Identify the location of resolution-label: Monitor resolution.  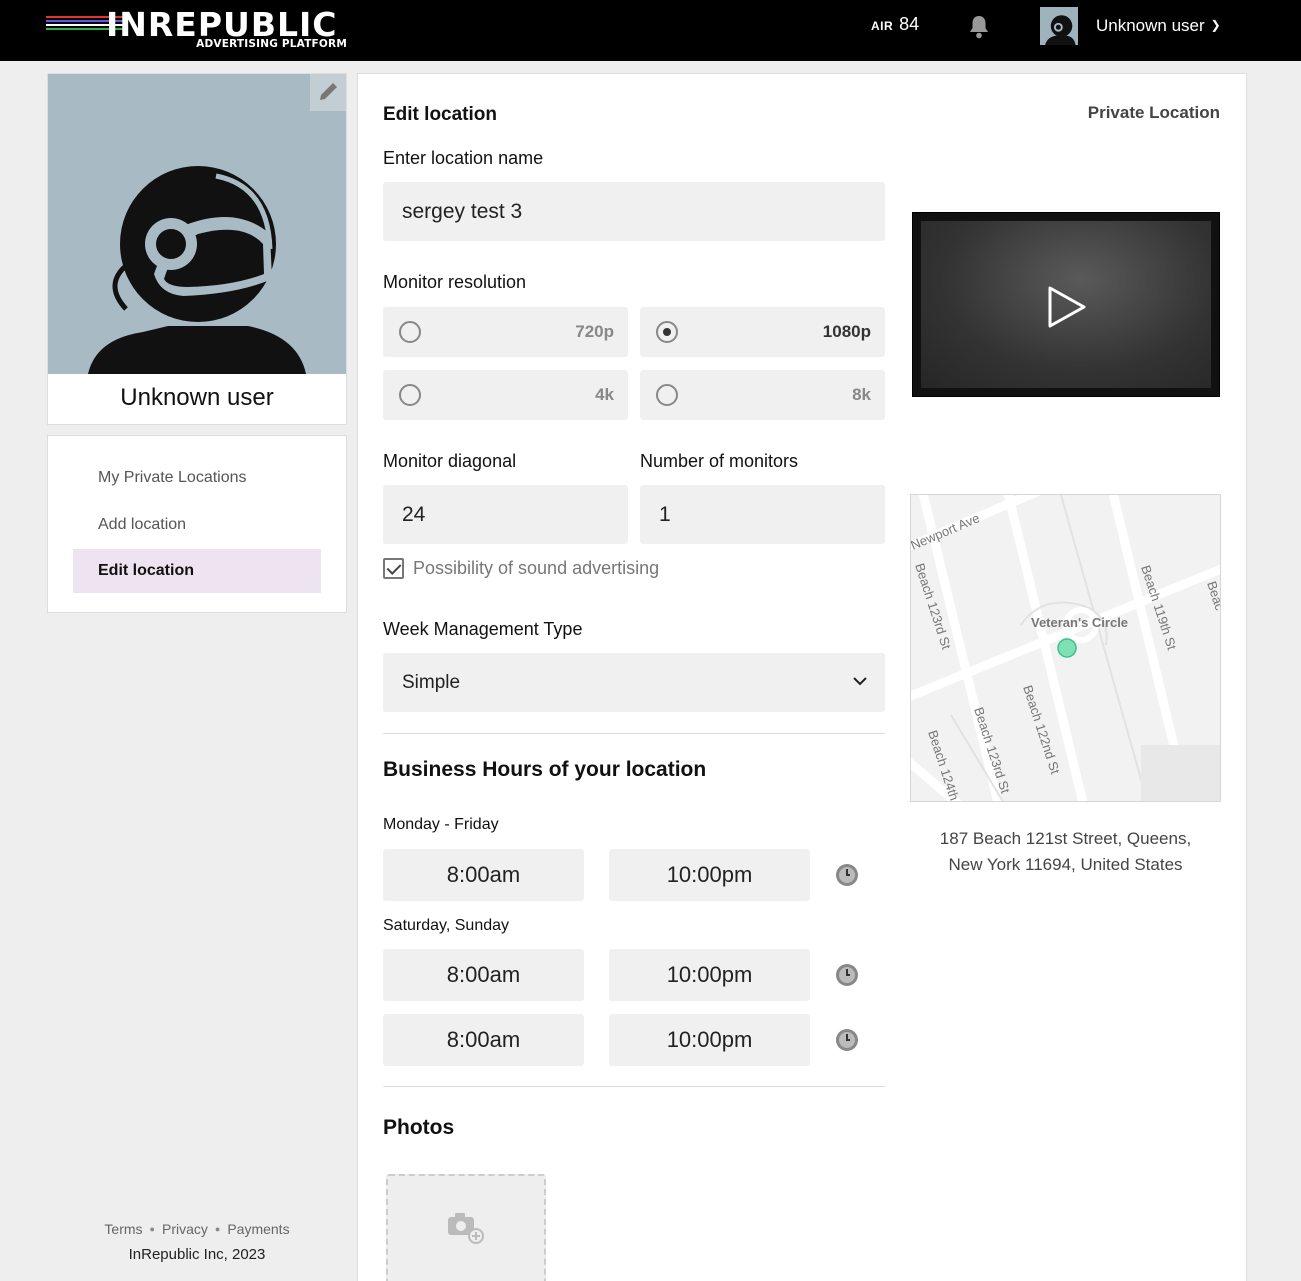
(455, 282).